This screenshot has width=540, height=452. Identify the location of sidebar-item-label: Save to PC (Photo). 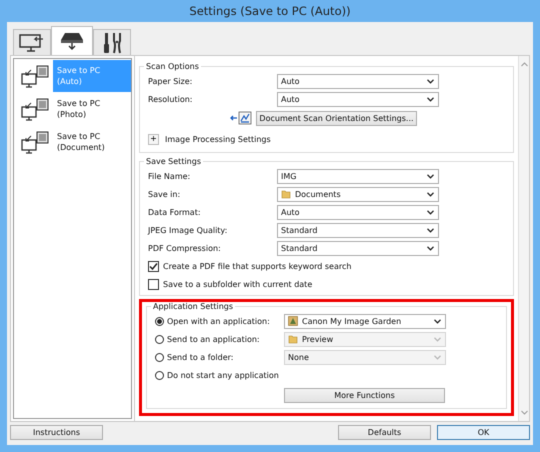
(79, 109).